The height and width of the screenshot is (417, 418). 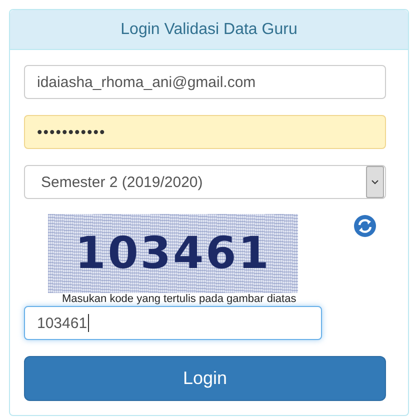 I want to click on semester-select: Semester 2 (2019/2020), so click(x=205, y=182).